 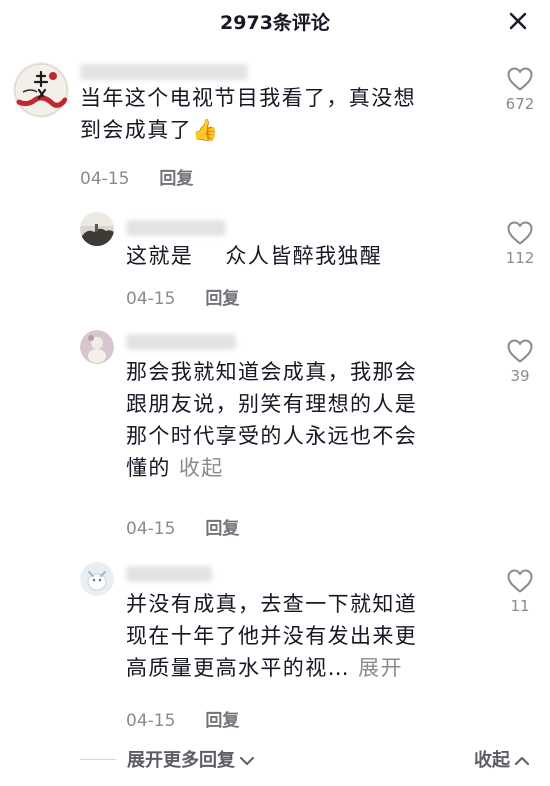 What do you see at coordinates (254, 256) in the screenshot?
I see `comment-text: 这就是 众人皆醉我独醒` at bounding box center [254, 256].